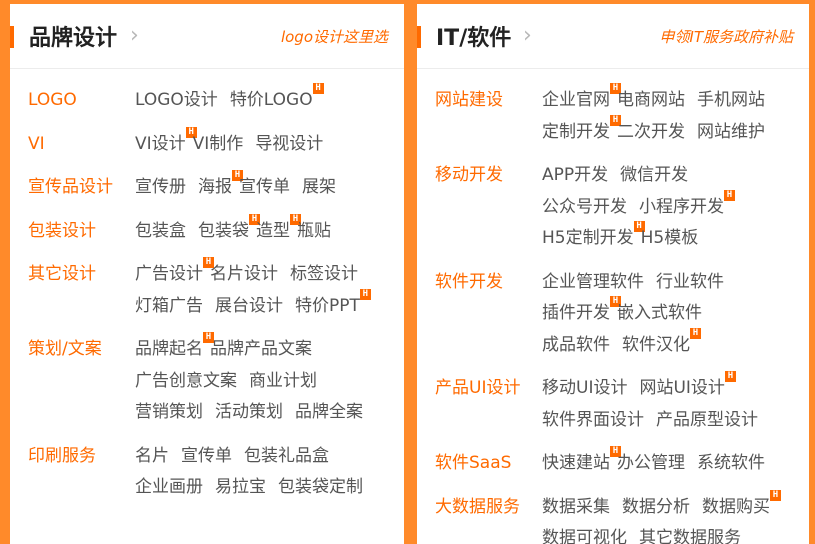 The width and height of the screenshot is (815, 544). What do you see at coordinates (223, 231) in the screenshot?
I see `service-link: 包装袋H` at bounding box center [223, 231].